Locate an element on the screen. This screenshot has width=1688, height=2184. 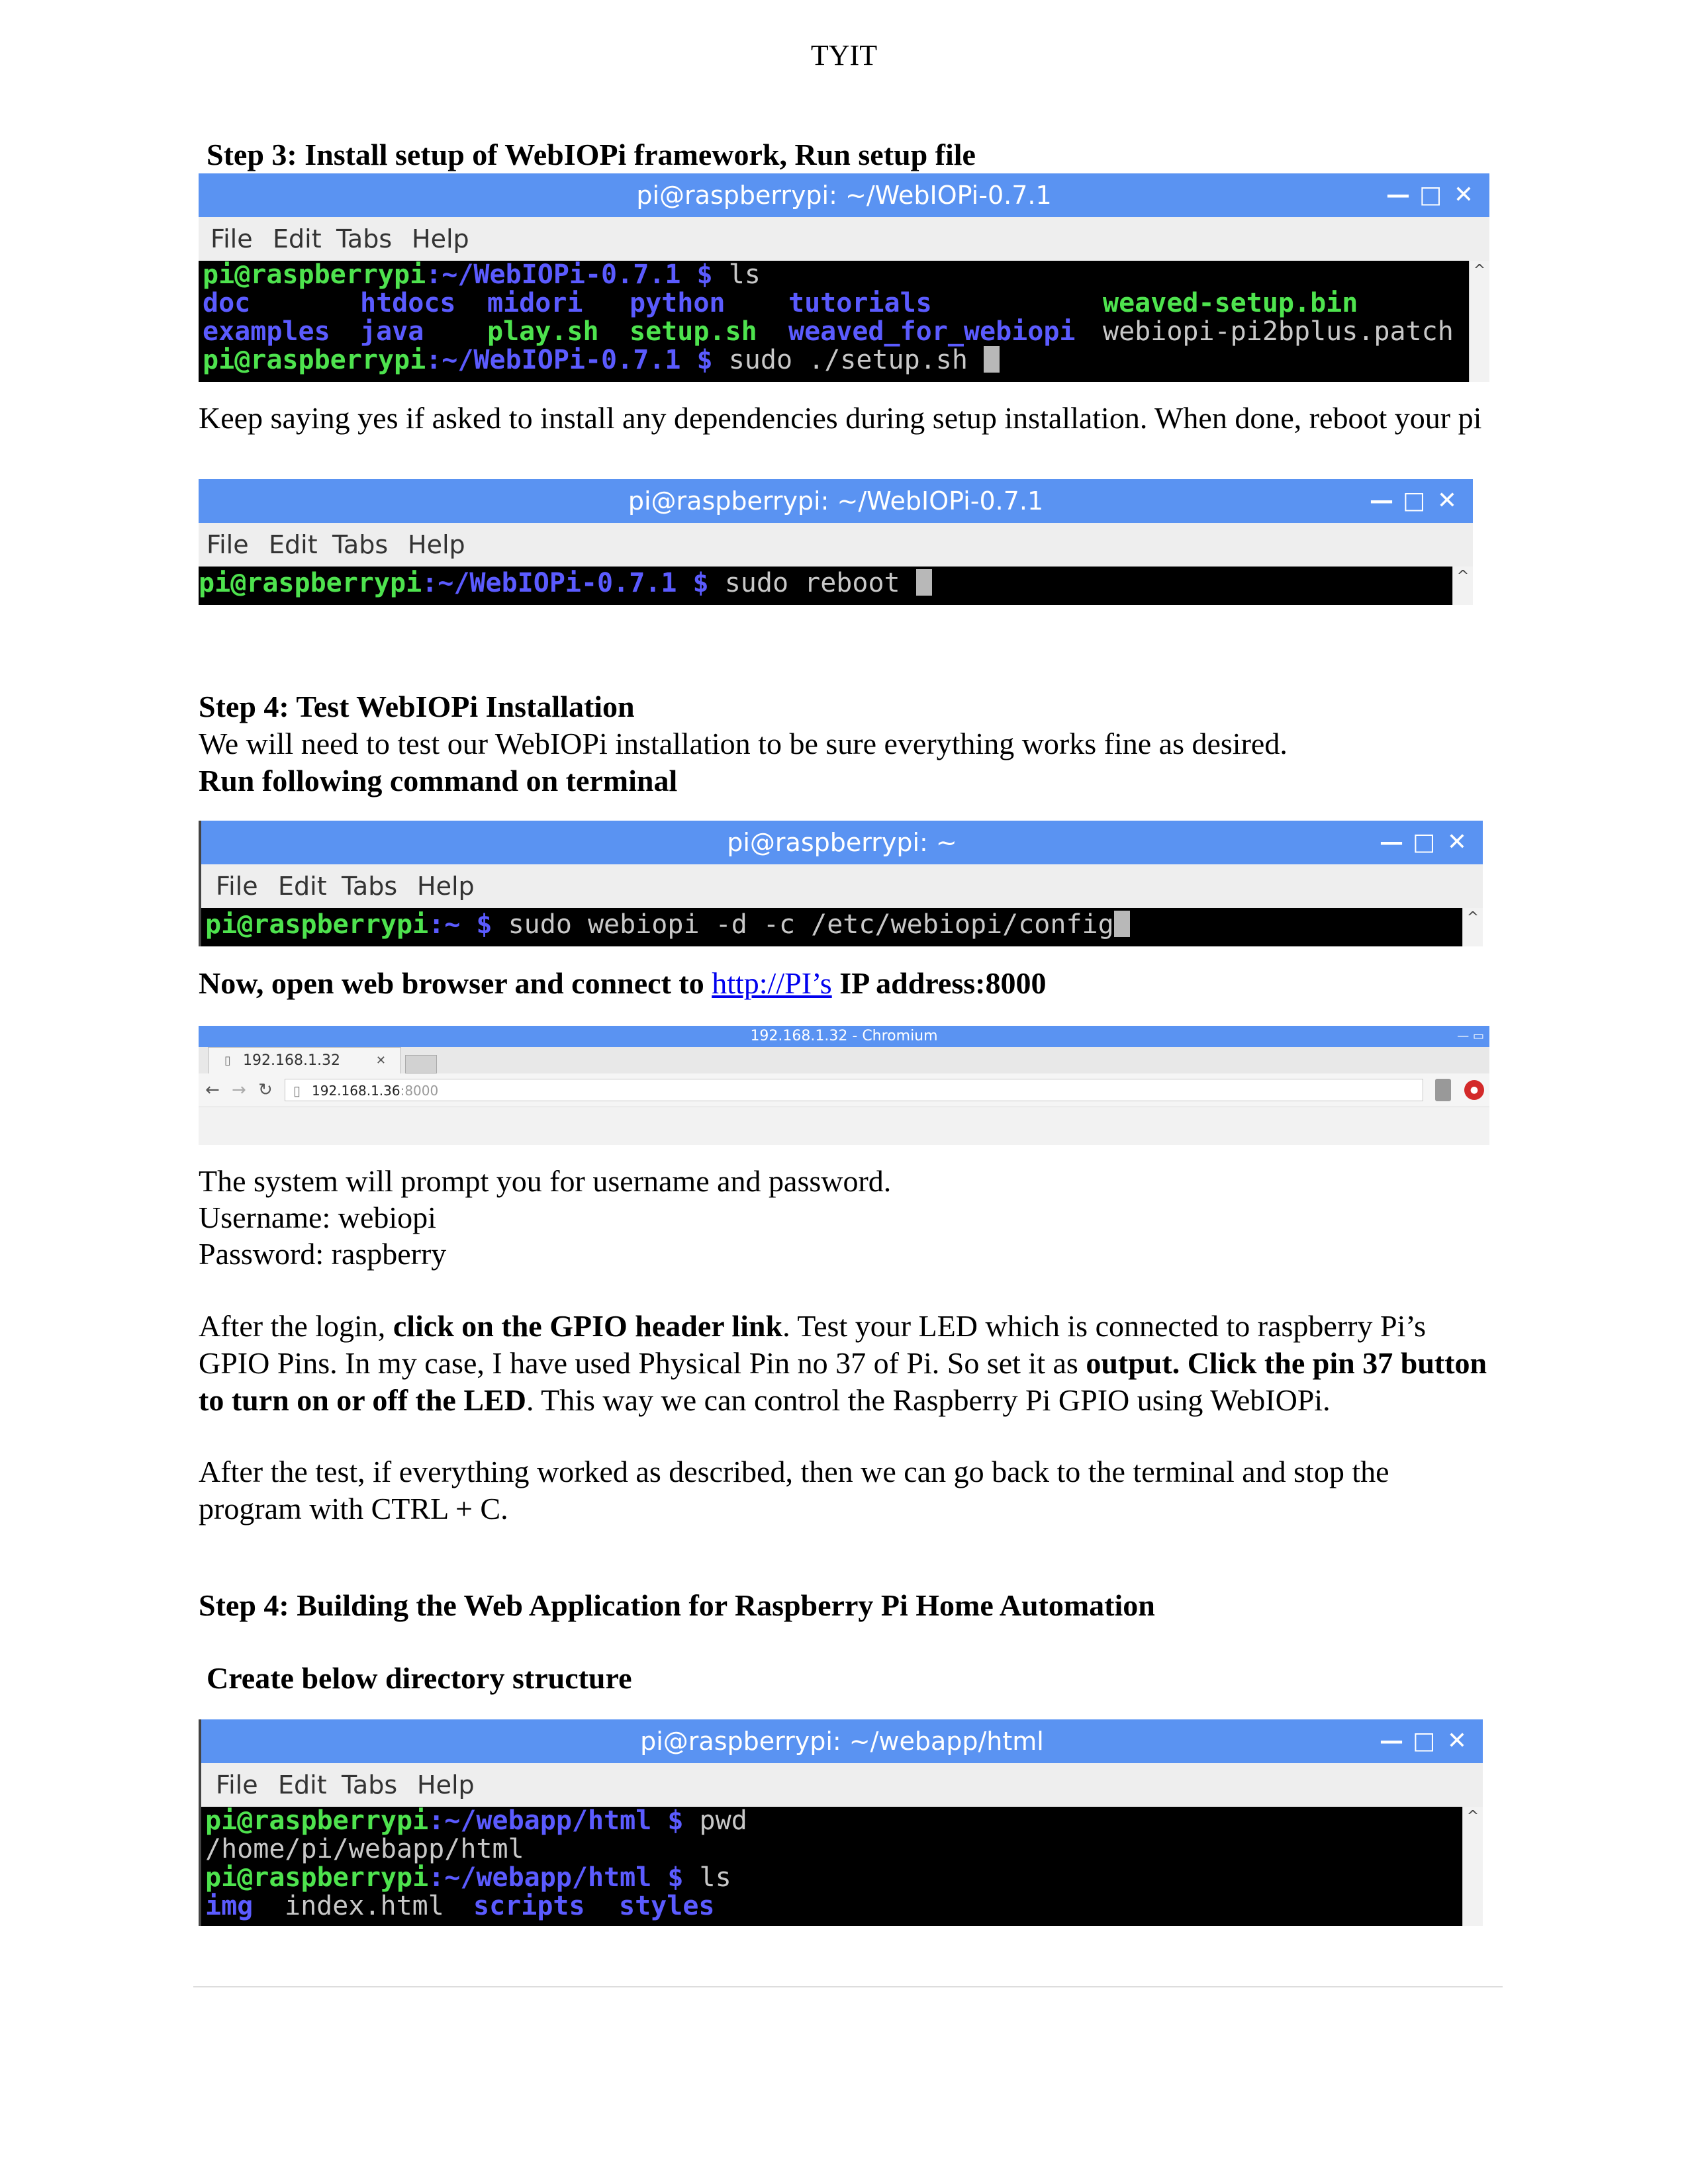
tab-title: 192.168.1.32 is located at coordinates (291, 1060).